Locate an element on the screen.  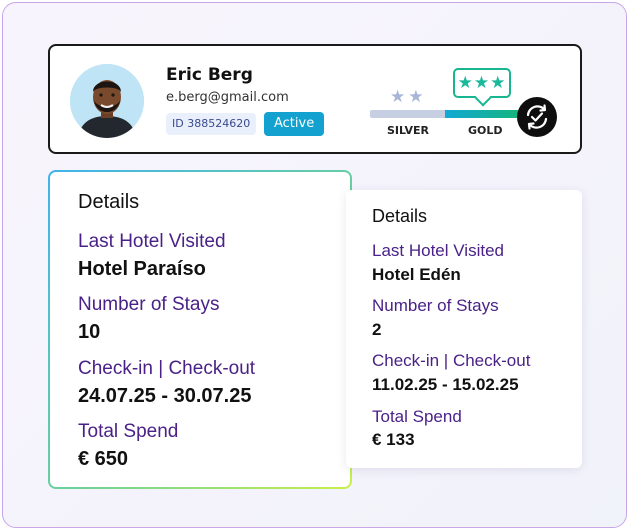
gold-stars-bubble: ★★★ is located at coordinates (482, 83).